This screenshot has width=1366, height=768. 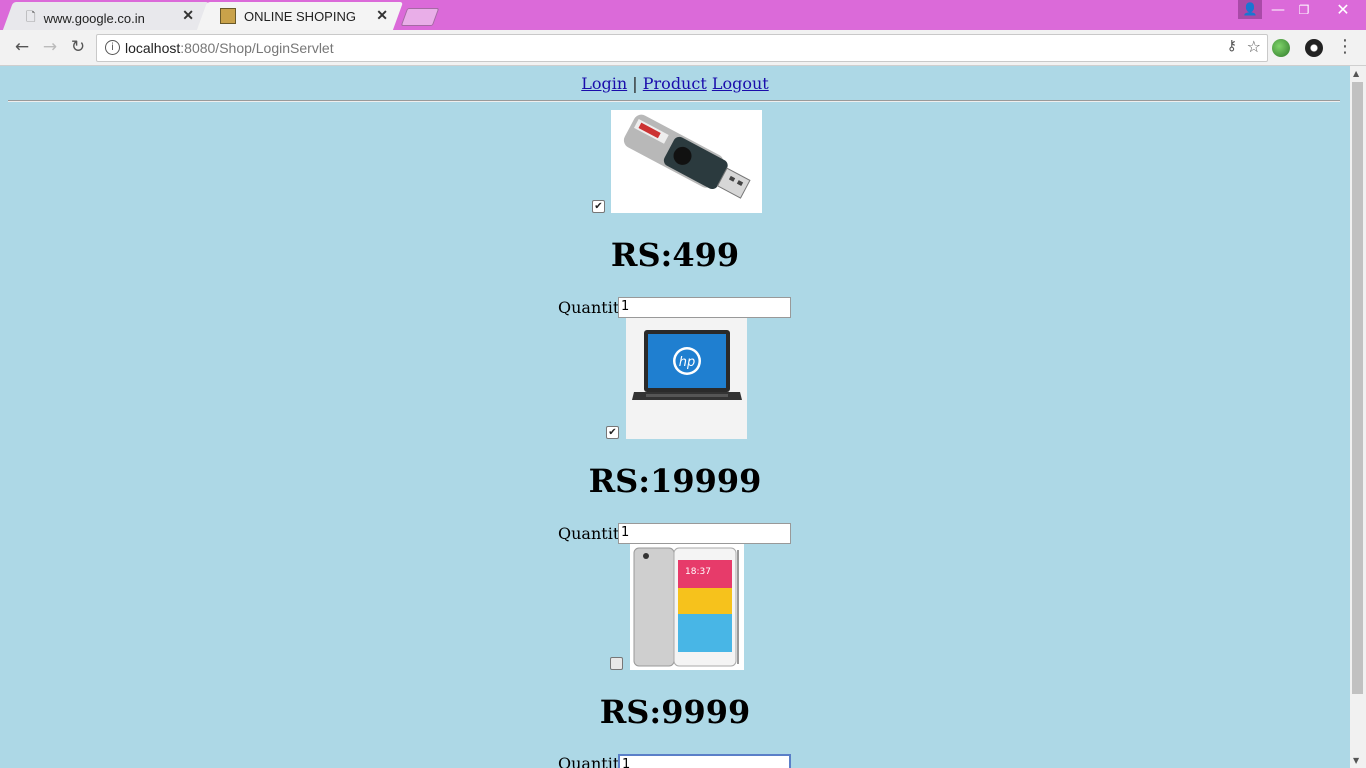 What do you see at coordinates (1250, 9) in the screenshot?
I see `user-profile-icon: 👤` at bounding box center [1250, 9].